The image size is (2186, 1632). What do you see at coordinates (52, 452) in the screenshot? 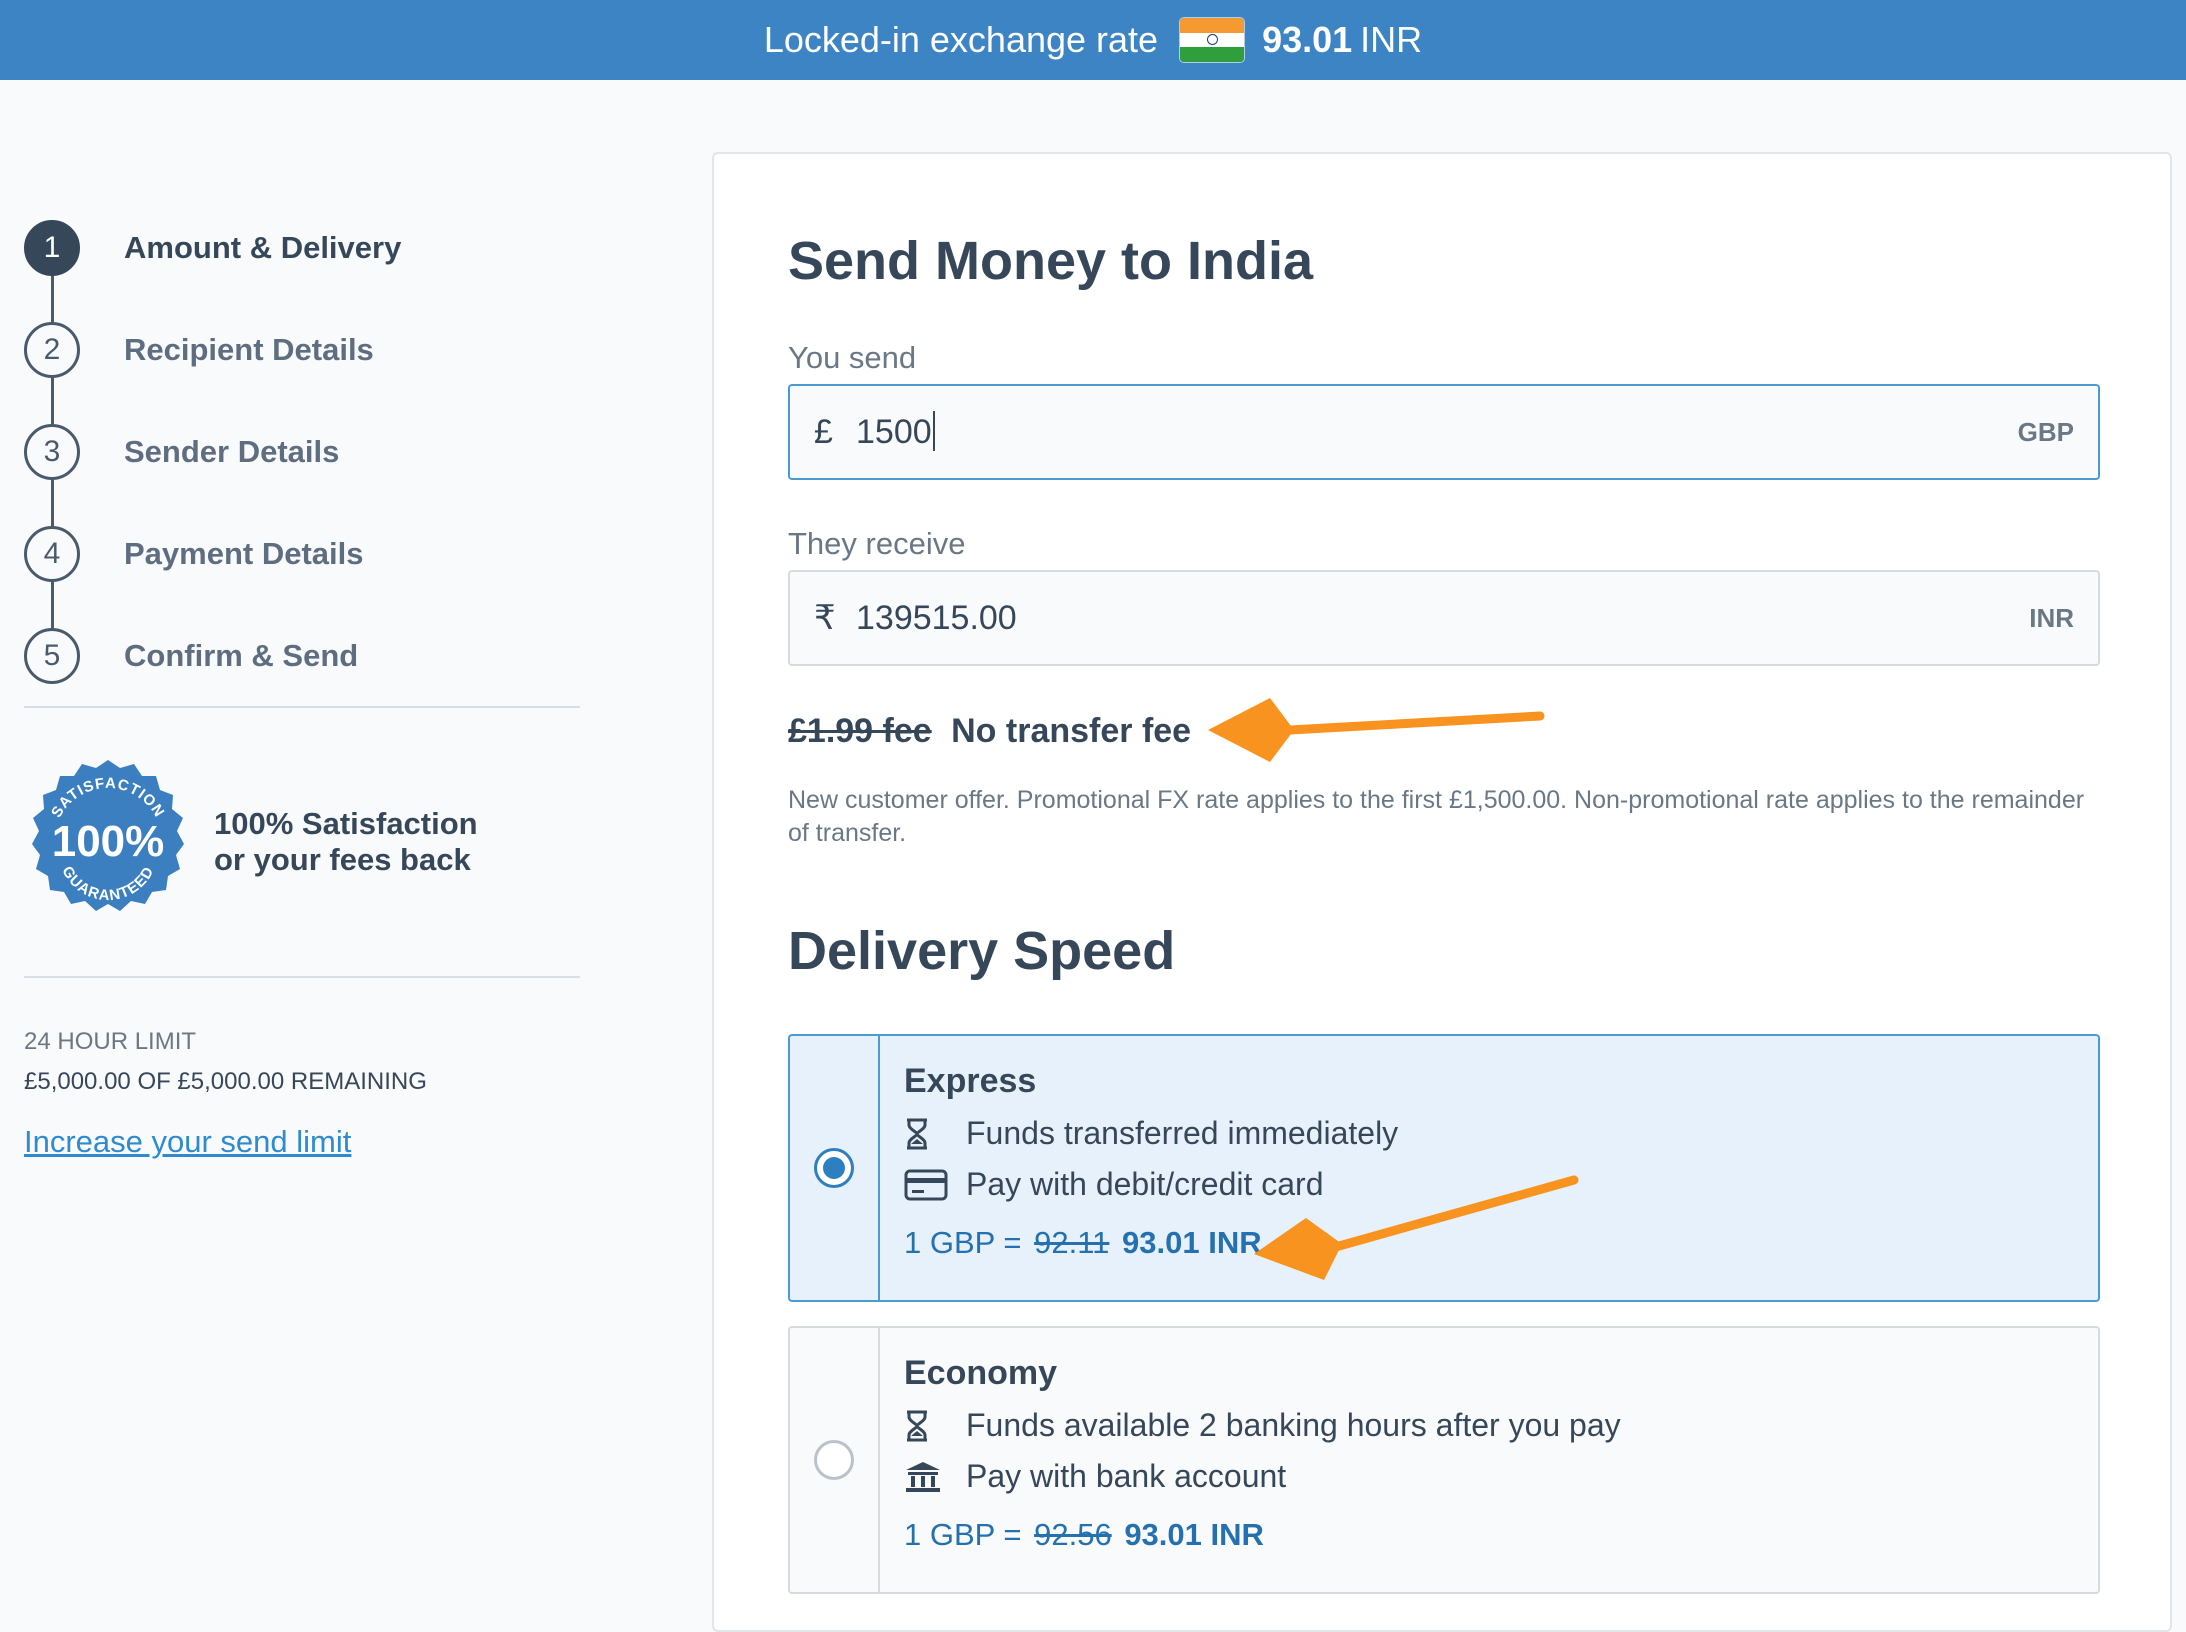
I see `step-number: 3` at bounding box center [52, 452].